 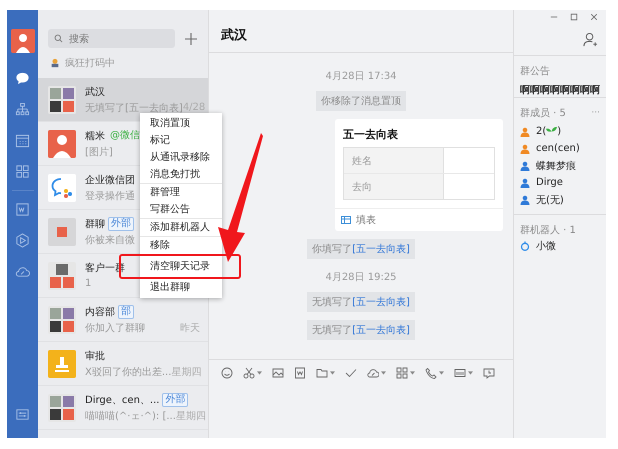 What do you see at coordinates (373, 373) in the screenshot?
I see `cloud-icon` at bounding box center [373, 373].